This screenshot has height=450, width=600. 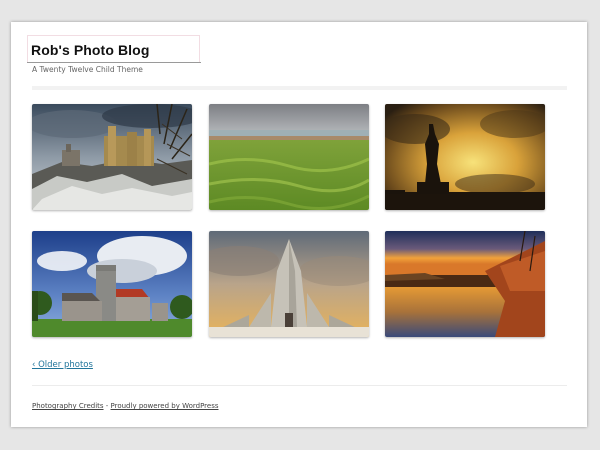 What do you see at coordinates (90, 50) in the screenshot?
I see `site-title: Rob's Photo Blog` at bounding box center [90, 50].